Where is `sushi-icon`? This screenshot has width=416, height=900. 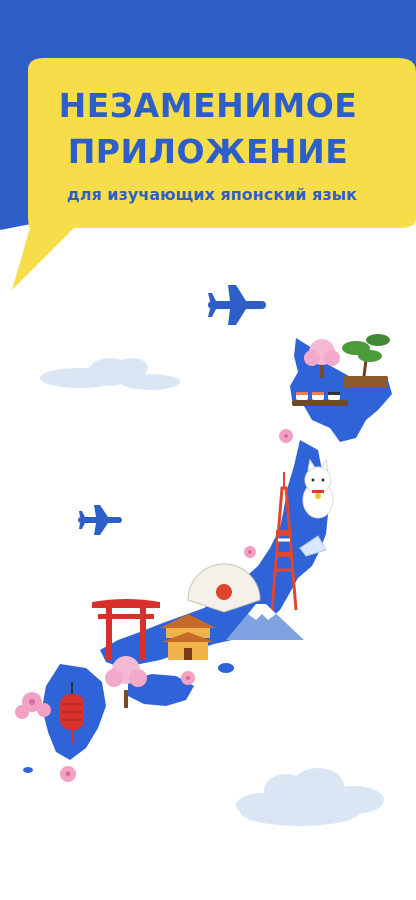
sushi-icon is located at coordinates (320, 399).